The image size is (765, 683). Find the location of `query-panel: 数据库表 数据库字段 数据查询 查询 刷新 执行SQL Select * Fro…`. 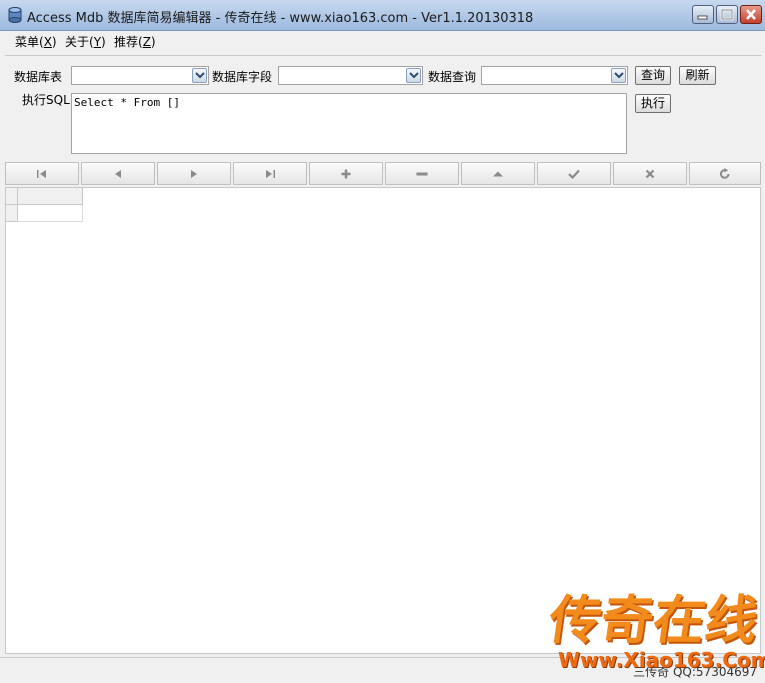

query-panel: 数据库表 数据库字段 数据查询 查询 刷新 执行SQL Select * Fro… is located at coordinates (383, 106).